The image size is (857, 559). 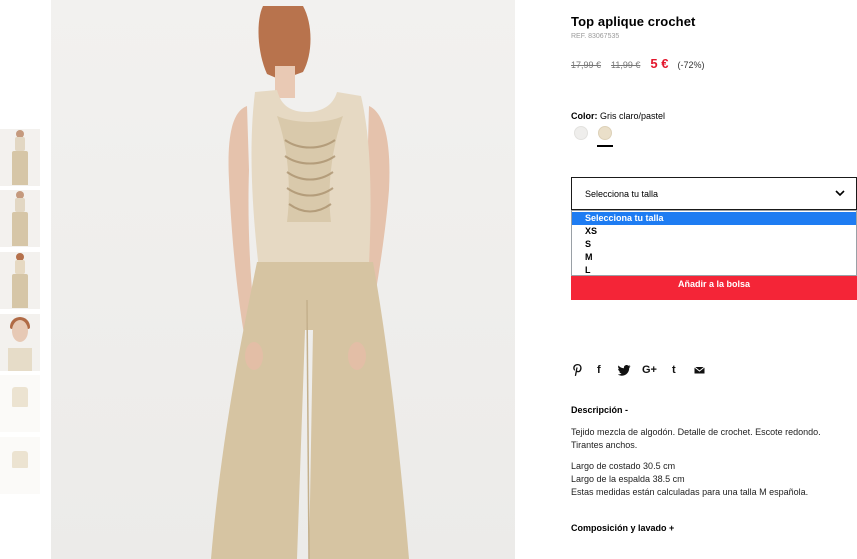 I want to click on size-select: Selecciona tu talla, so click(x=714, y=193).